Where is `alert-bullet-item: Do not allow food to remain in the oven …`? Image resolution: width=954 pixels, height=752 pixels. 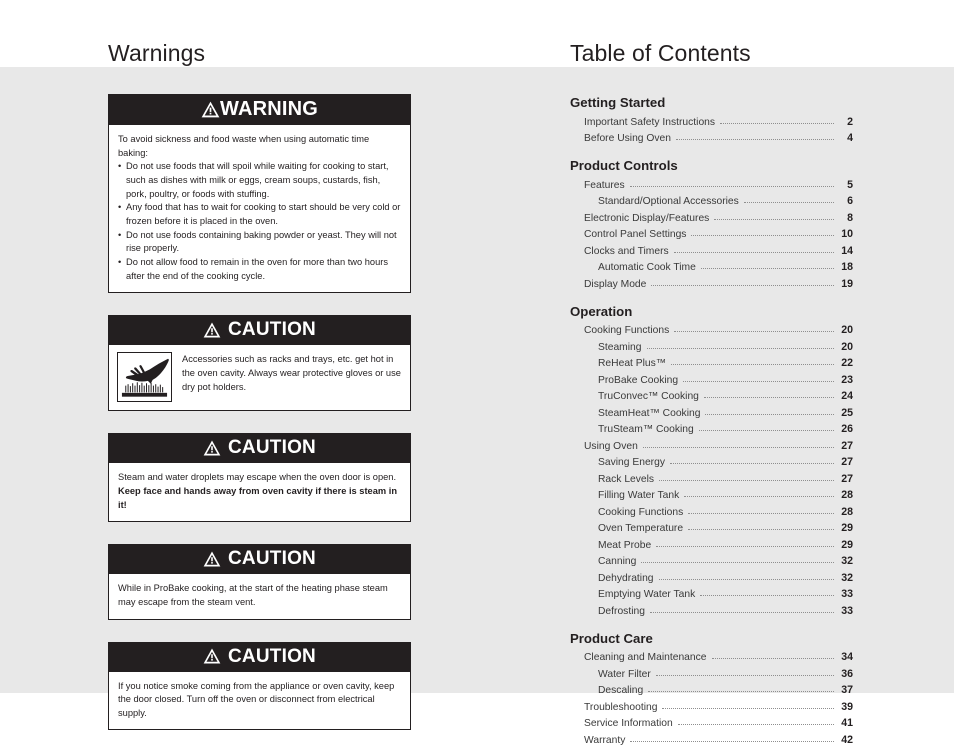 alert-bullet-item: Do not allow food to remain in the oven … is located at coordinates (259, 269).